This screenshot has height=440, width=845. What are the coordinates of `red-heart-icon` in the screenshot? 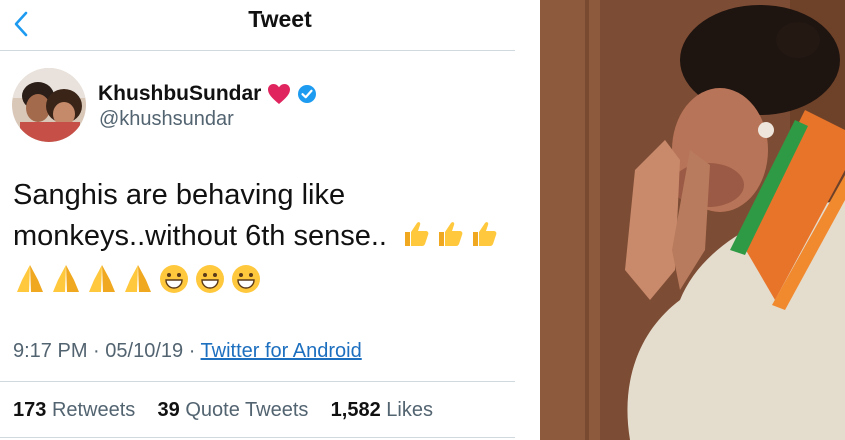 It's located at (279, 94).